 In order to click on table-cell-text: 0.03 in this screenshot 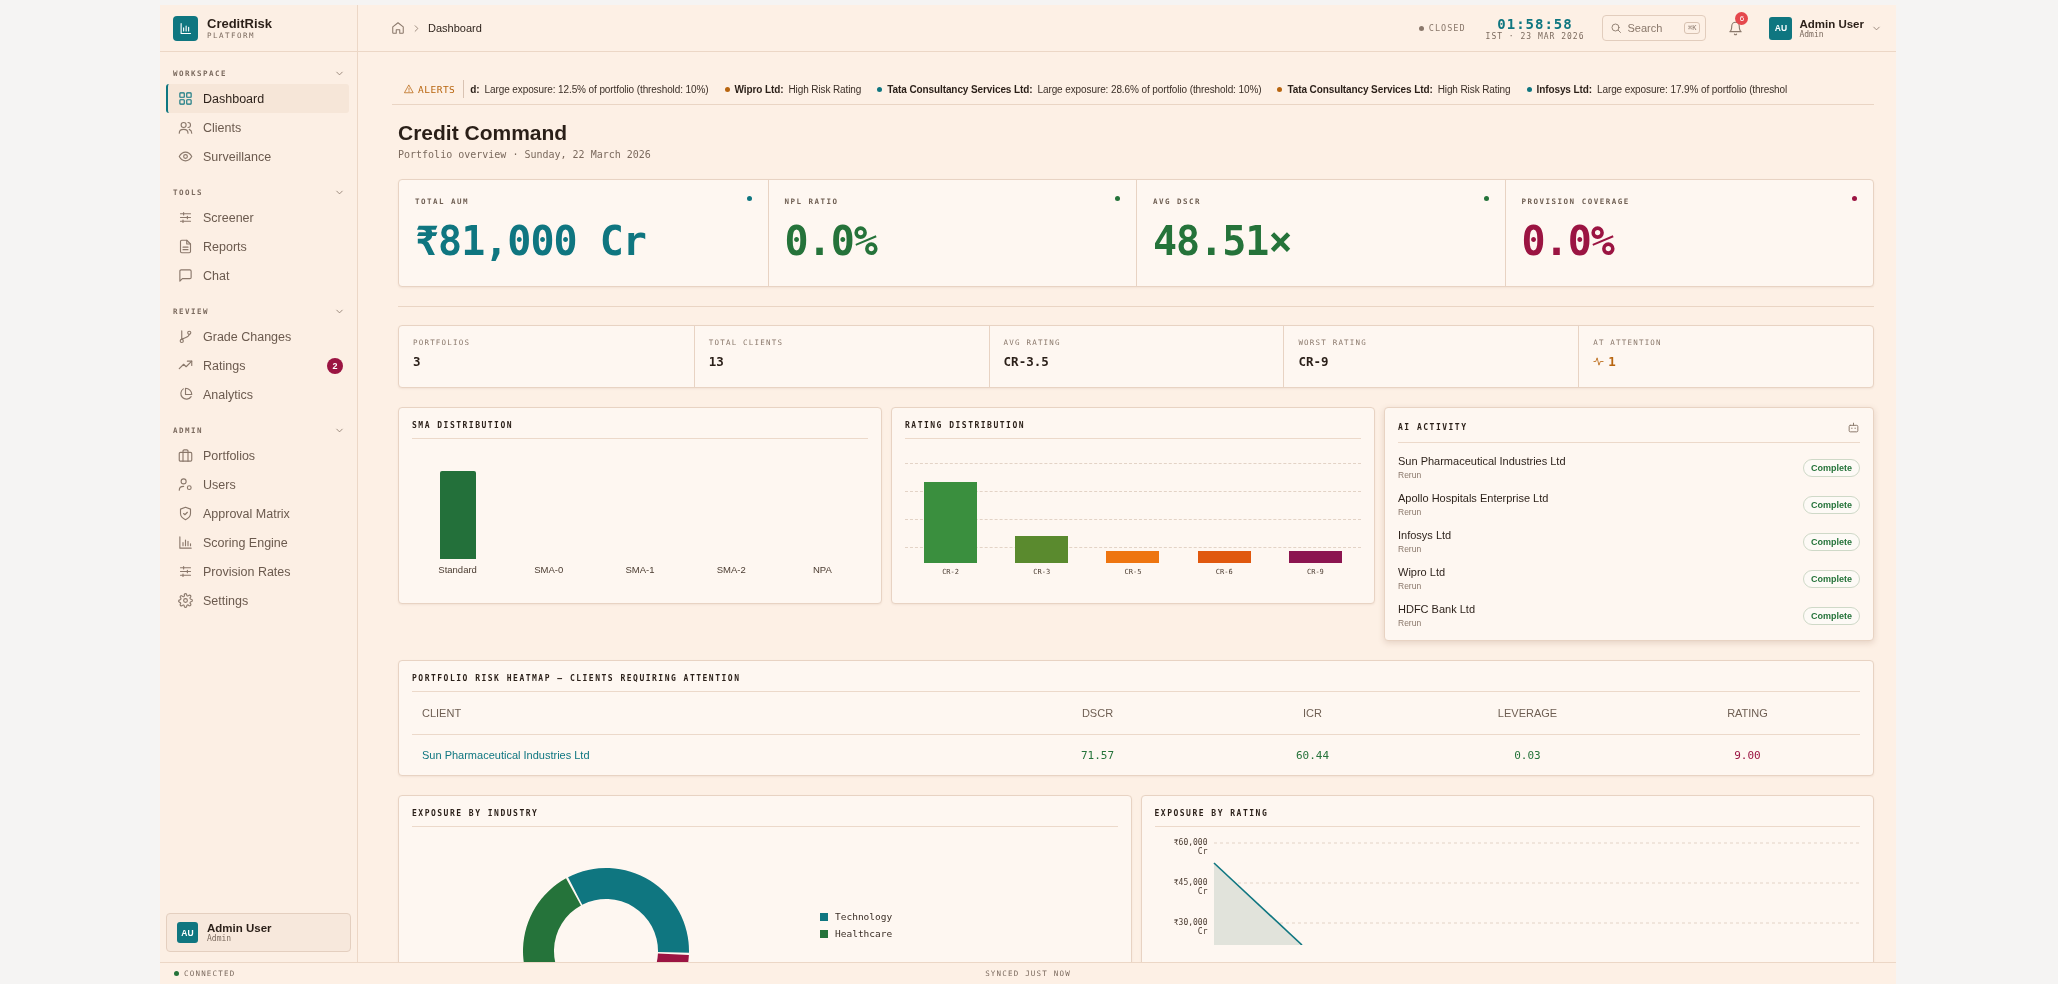, I will do `click(1527, 755)`.